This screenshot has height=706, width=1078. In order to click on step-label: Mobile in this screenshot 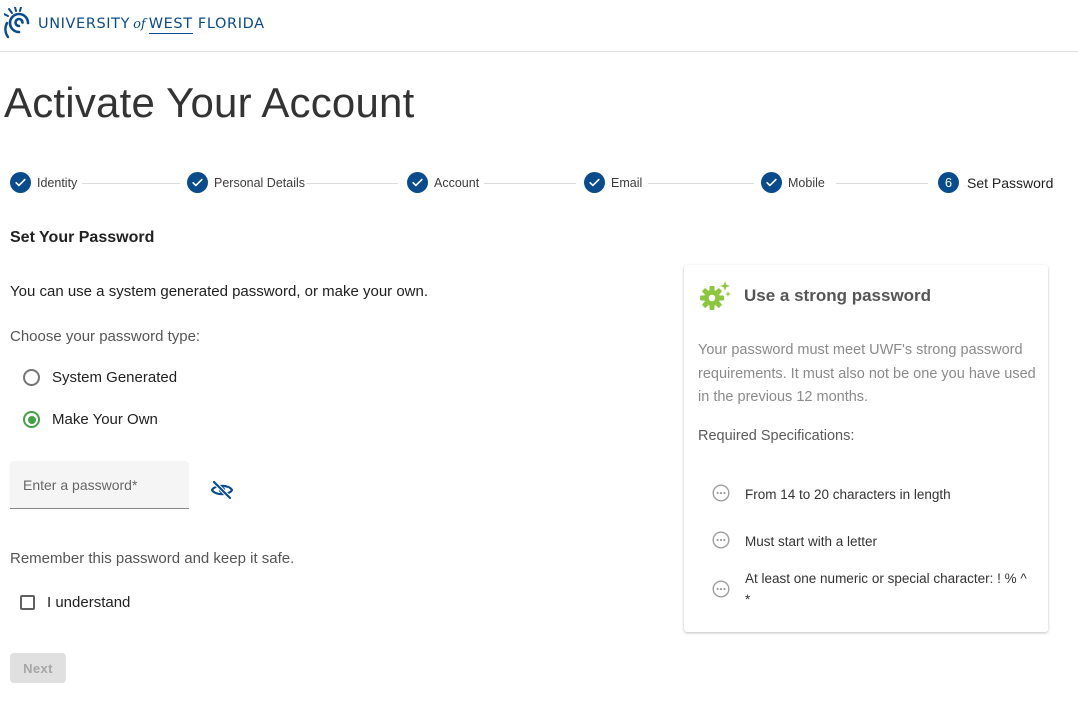, I will do `click(806, 182)`.